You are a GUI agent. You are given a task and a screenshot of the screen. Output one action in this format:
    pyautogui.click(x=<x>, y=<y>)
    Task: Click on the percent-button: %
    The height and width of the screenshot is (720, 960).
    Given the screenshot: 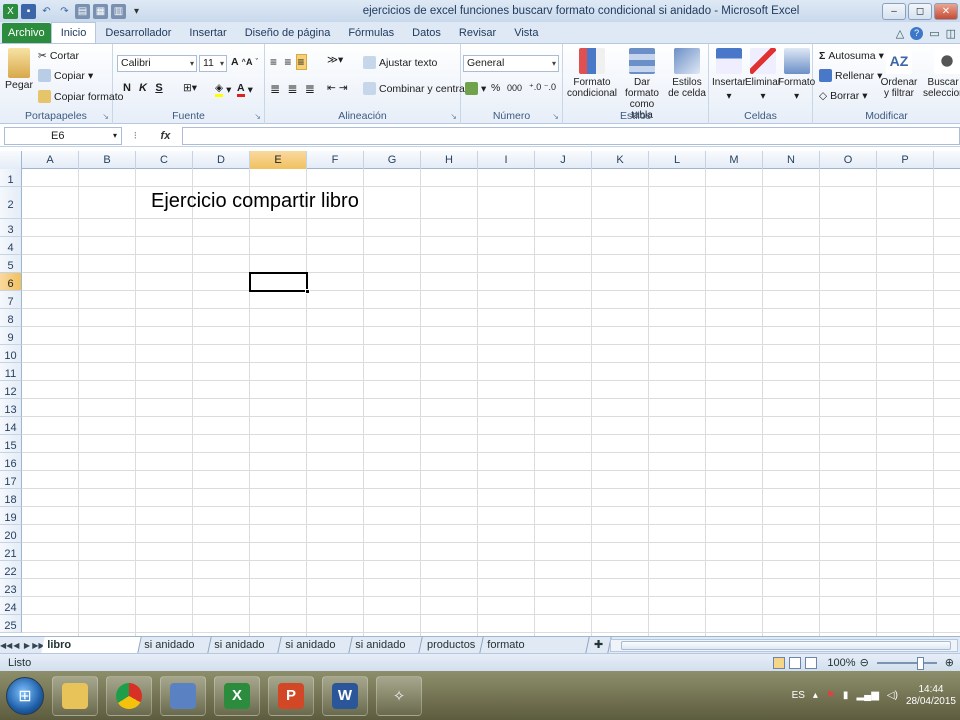 What is the action you would take?
    pyautogui.click(x=495, y=88)
    